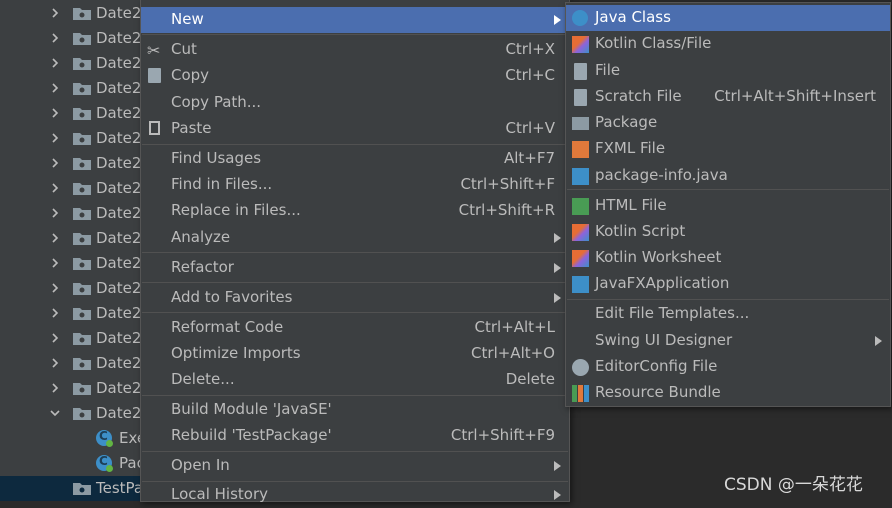 This screenshot has height=508, width=892. I want to click on submenu-item-fxml-file: FXML File, so click(728, 149).